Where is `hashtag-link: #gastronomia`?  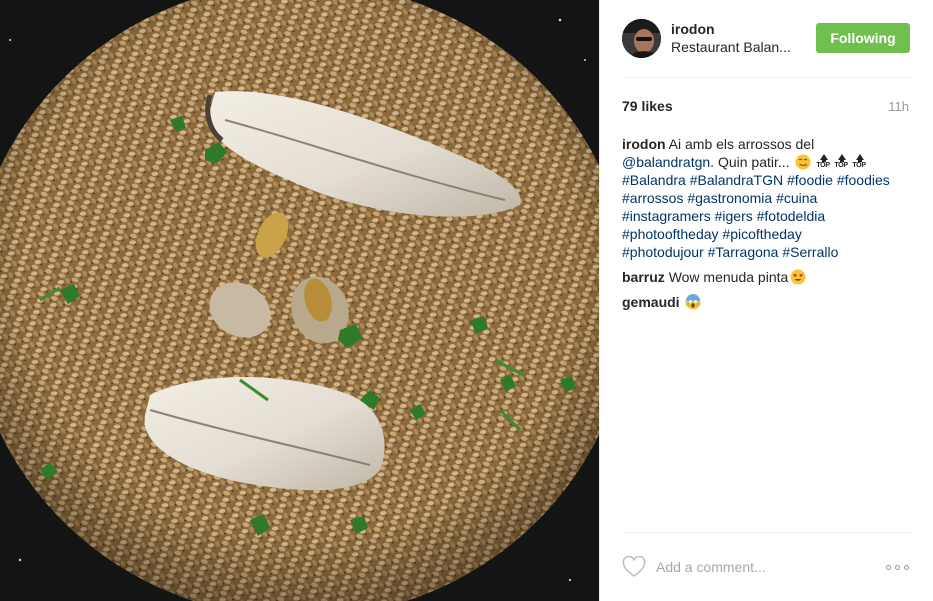
hashtag-link: #gastronomia is located at coordinates (729, 198).